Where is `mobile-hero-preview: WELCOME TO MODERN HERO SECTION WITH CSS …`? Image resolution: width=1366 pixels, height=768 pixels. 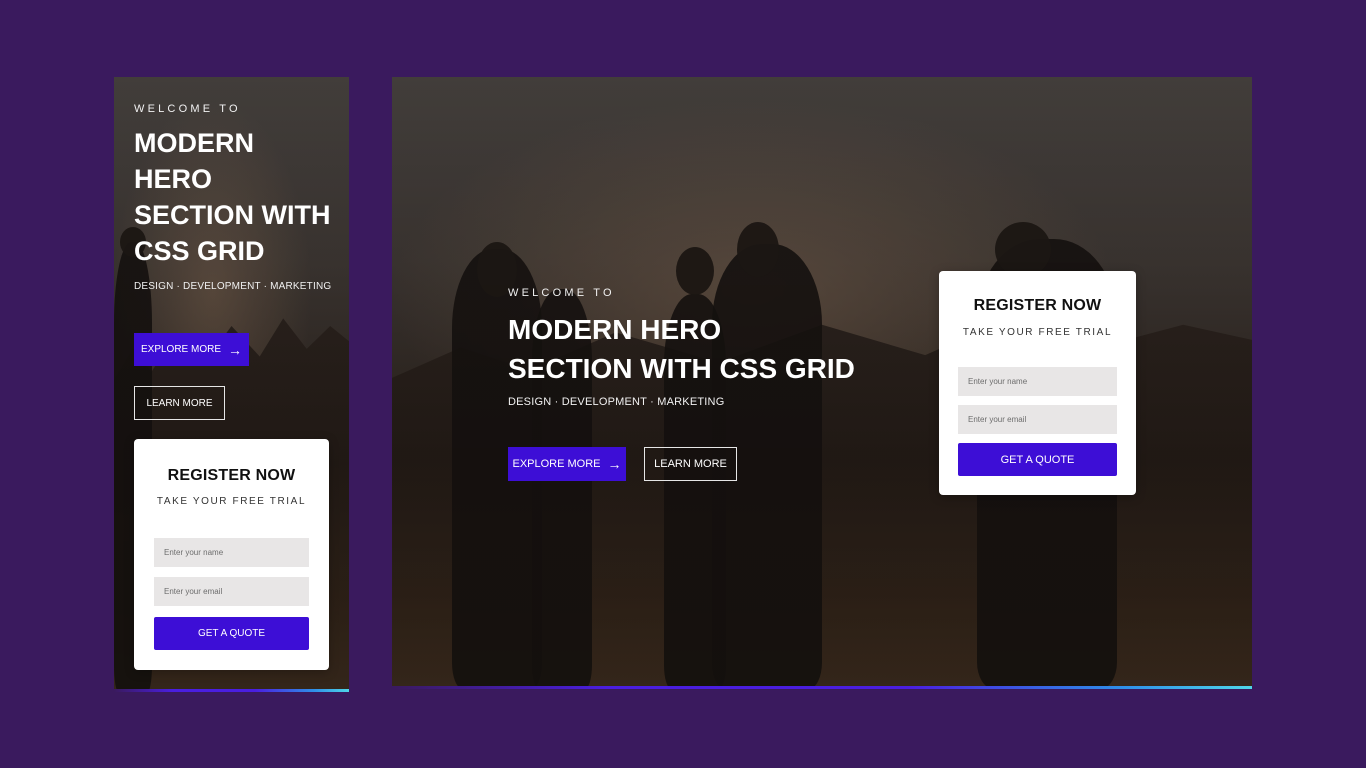 mobile-hero-preview: WELCOME TO MODERN HERO SECTION WITH CSS … is located at coordinates (231, 384).